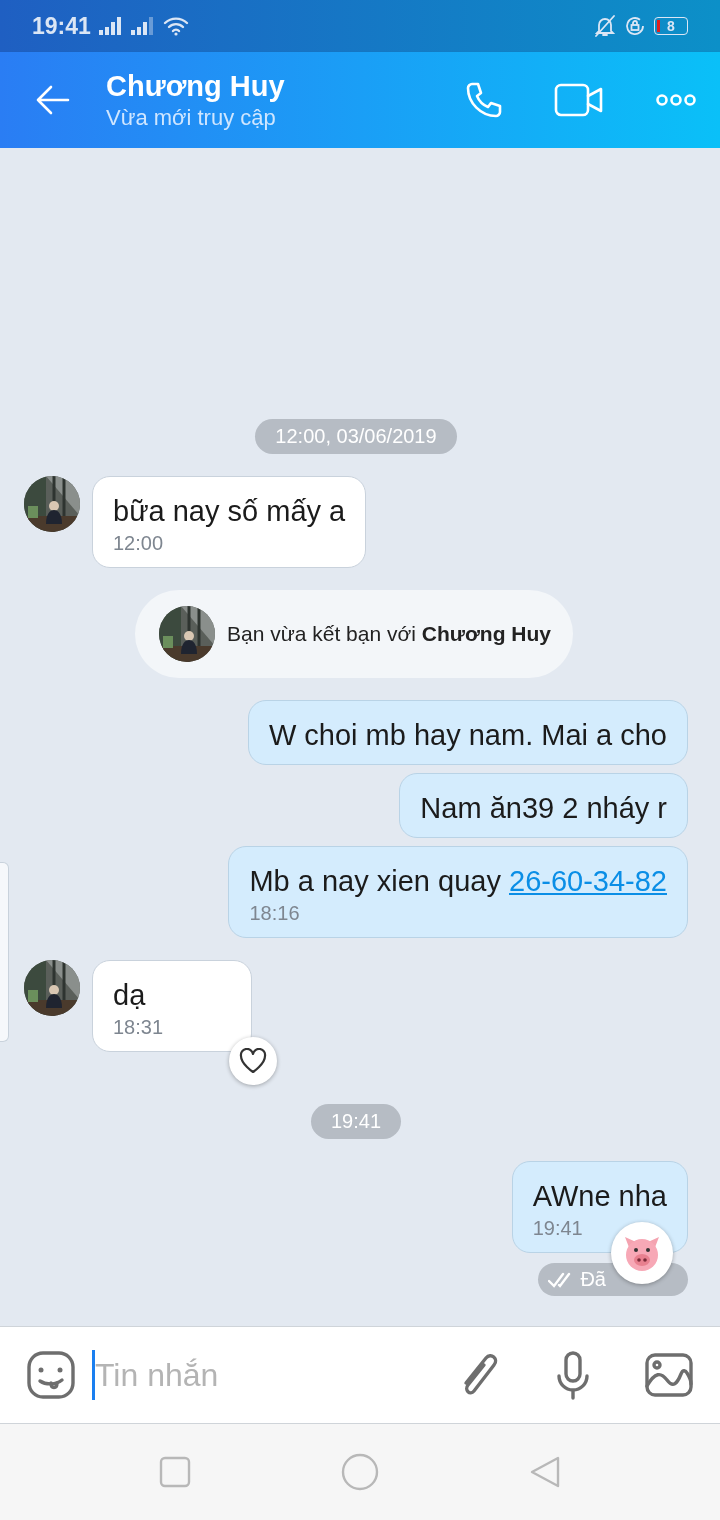  What do you see at coordinates (51, 1375) in the screenshot?
I see `sticker-icon` at bounding box center [51, 1375].